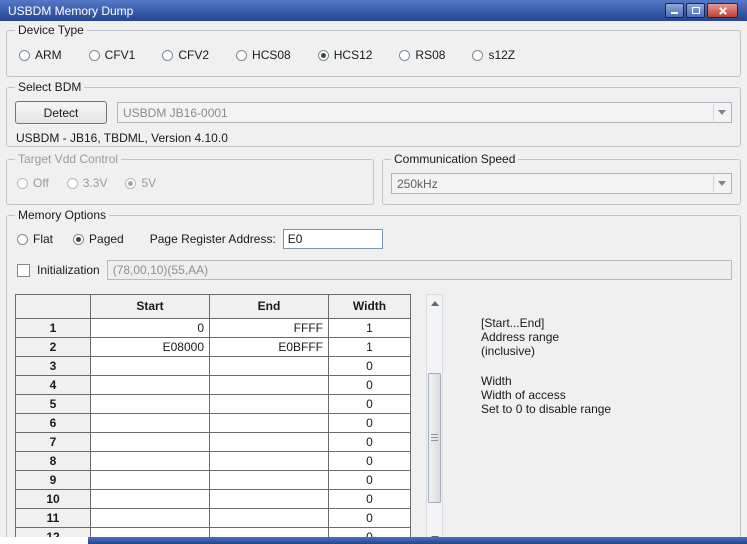  I want to click on radio-device-arm: ARM, so click(40, 55).